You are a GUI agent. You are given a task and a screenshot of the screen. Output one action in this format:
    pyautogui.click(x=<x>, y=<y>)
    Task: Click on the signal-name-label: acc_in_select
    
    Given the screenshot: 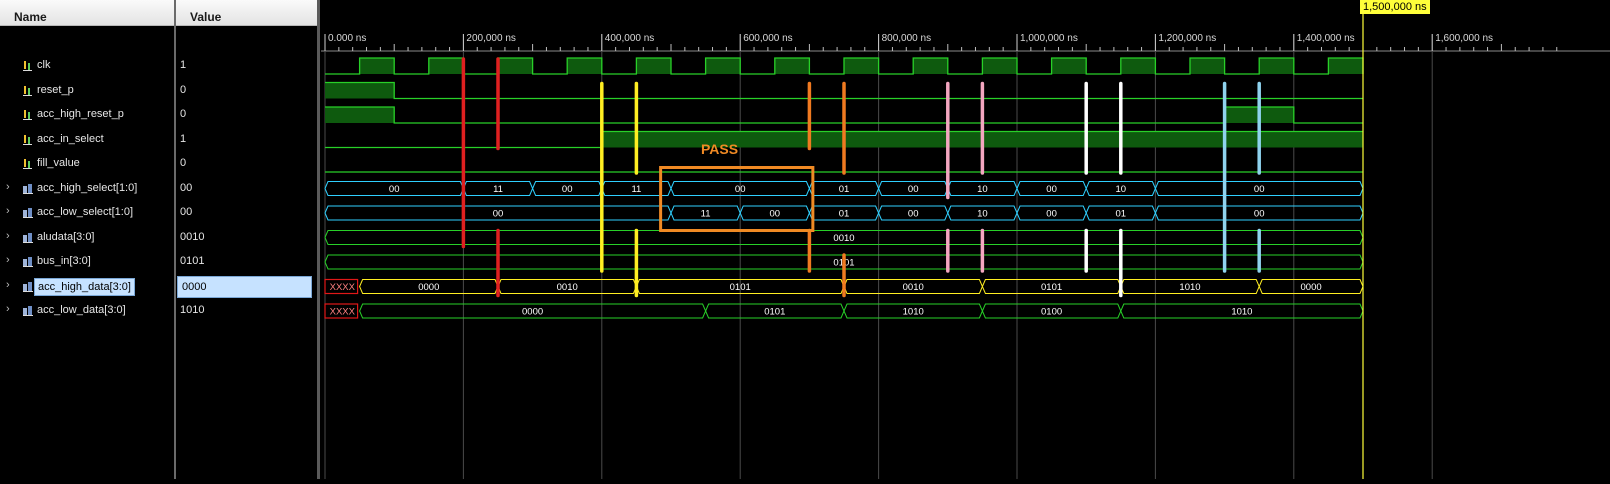 What is the action you would take?
    pyautogui.click(x=70, y=138)
    